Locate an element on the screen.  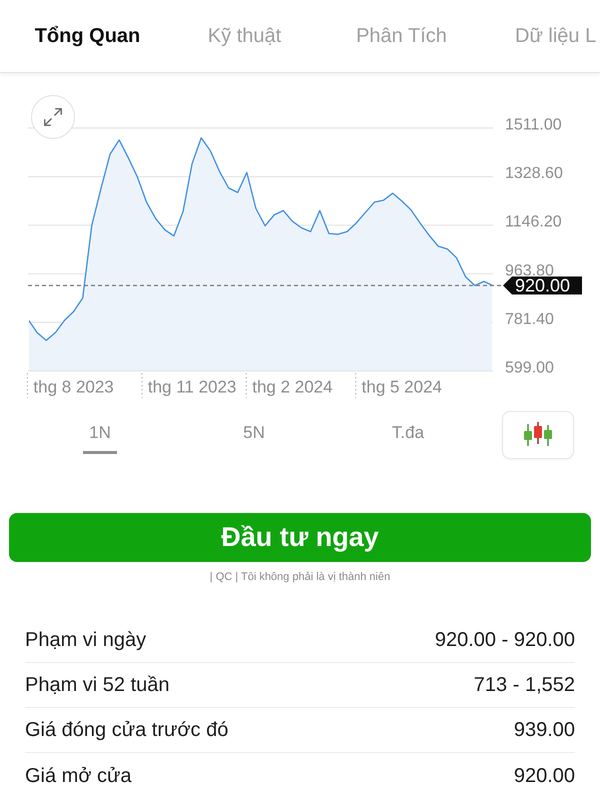
candlestick-icon is located at coordinates (538, 435).